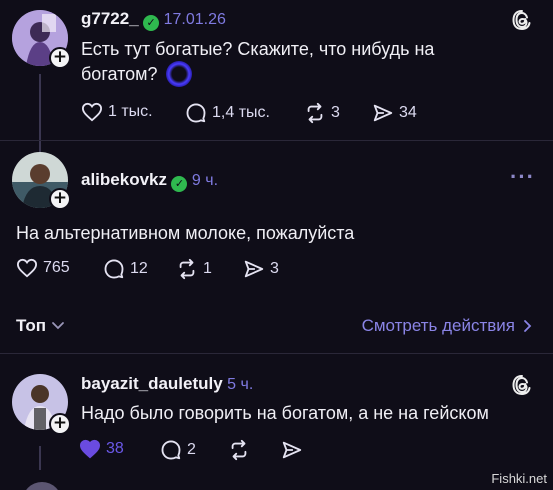 The height and width of the screenshot is (490, 553). I want to click on more-options-icon: ···, so click(522, 177).